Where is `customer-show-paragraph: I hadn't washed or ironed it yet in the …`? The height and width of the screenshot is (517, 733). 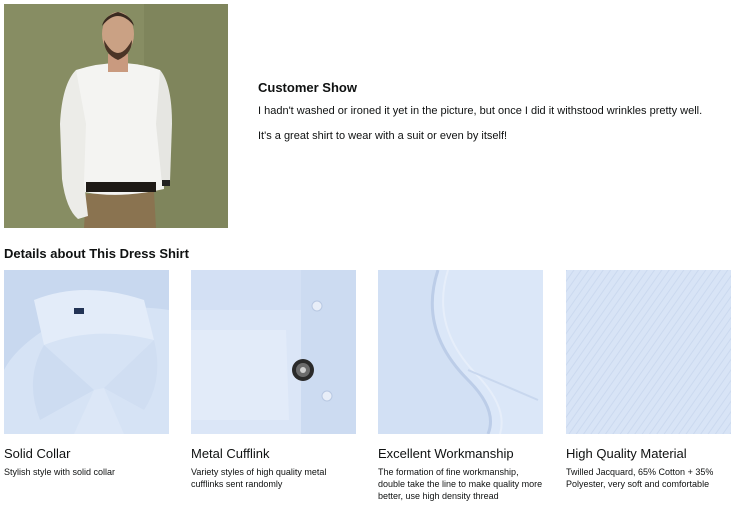 customer-show-paragraph: I hadn't washed or ironed it yet in the … is located at coordinates (480, 111).